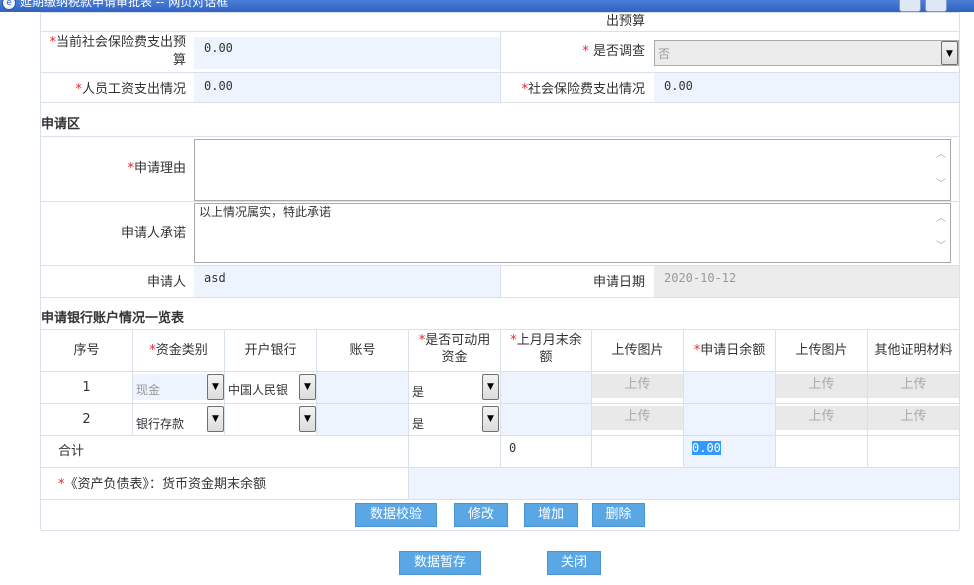  What do you see at coordinates (162, 484) in the screenshot?
I see `assets-label: *《资产负债表》：货币资金期末余额` at bounding box center [162, 484].